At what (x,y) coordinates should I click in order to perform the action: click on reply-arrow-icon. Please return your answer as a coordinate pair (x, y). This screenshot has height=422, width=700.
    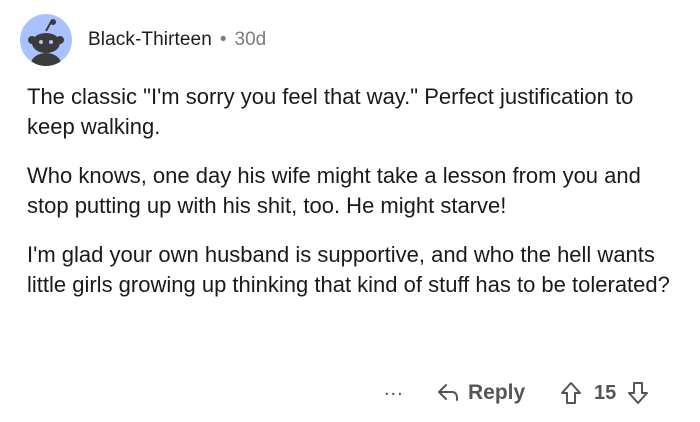
    Looking at the image, I should click on (448, 392).